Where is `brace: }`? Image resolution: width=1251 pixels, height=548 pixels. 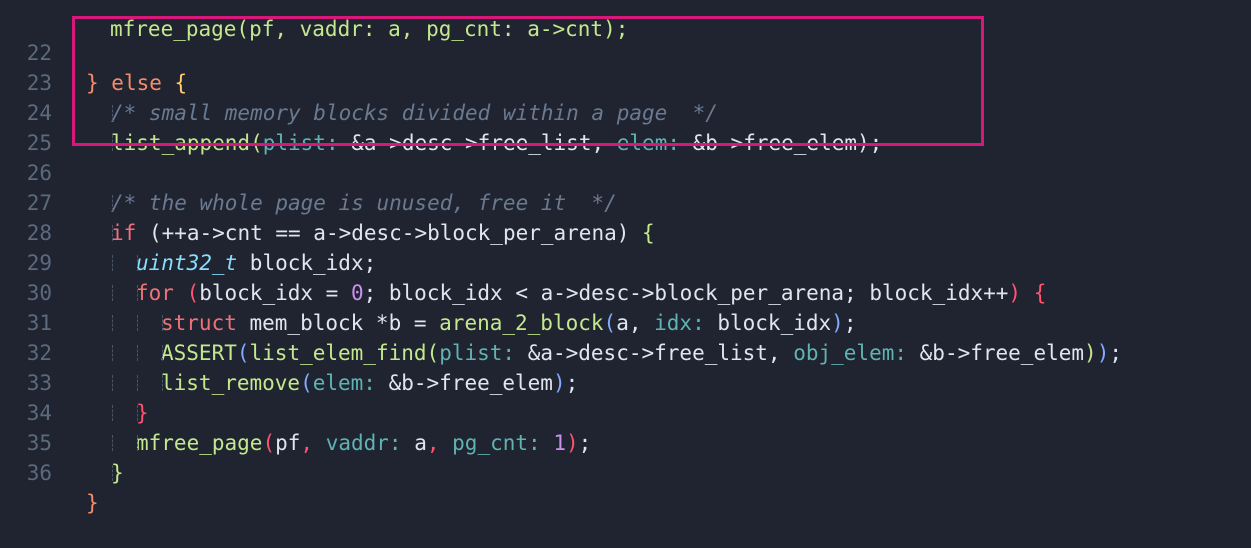
brace: } is located at coordinates (92, 503).